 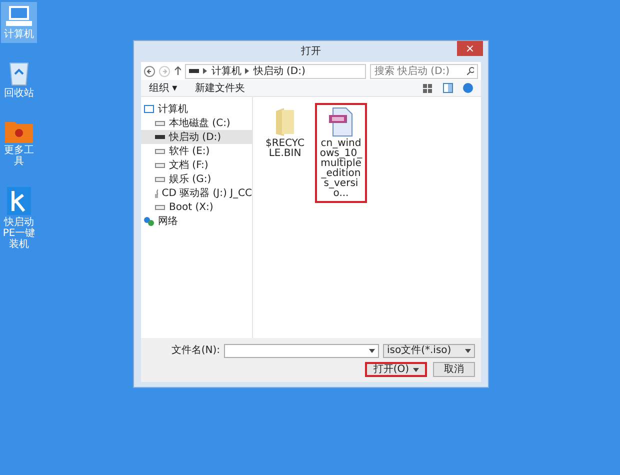 What do you see at coordinates (196, 109) in the screenshot?
I see `nav-item: 计算机` at bounding box center [196, 109].